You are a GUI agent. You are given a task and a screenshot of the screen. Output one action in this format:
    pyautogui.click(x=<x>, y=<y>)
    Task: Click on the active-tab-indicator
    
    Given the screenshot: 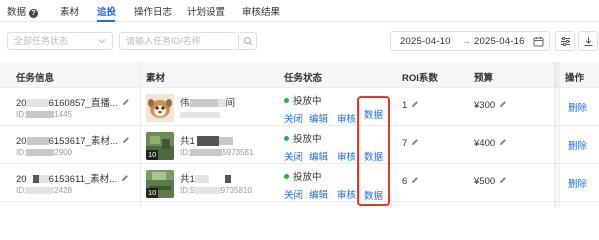 What is the action you would take?
    pyautogui.click(x=106, y=21)
    